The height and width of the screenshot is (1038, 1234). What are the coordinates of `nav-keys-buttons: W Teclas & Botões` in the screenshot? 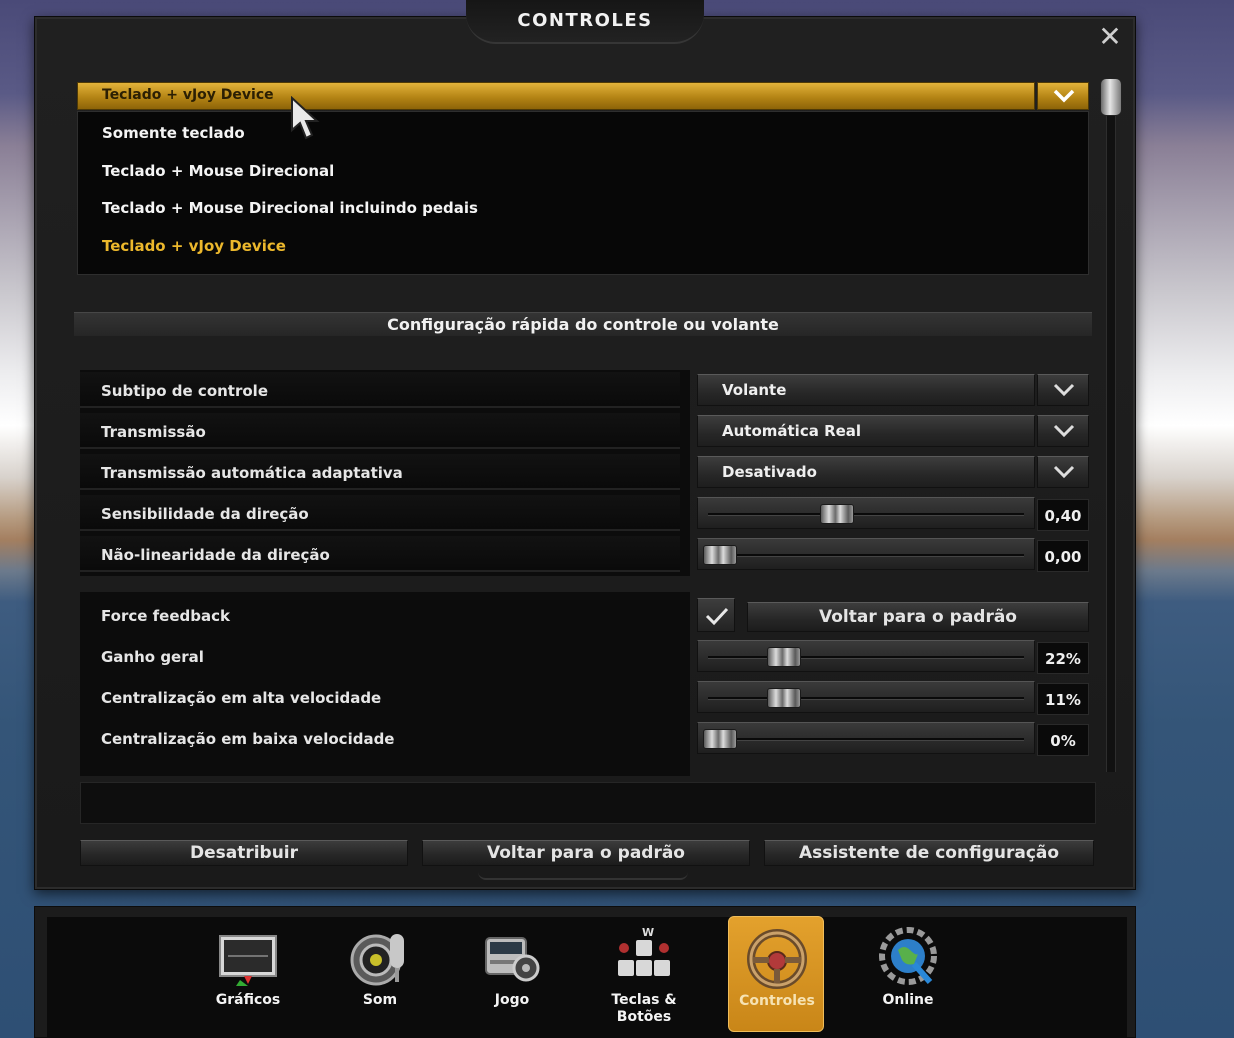 It's located at (644, 974).